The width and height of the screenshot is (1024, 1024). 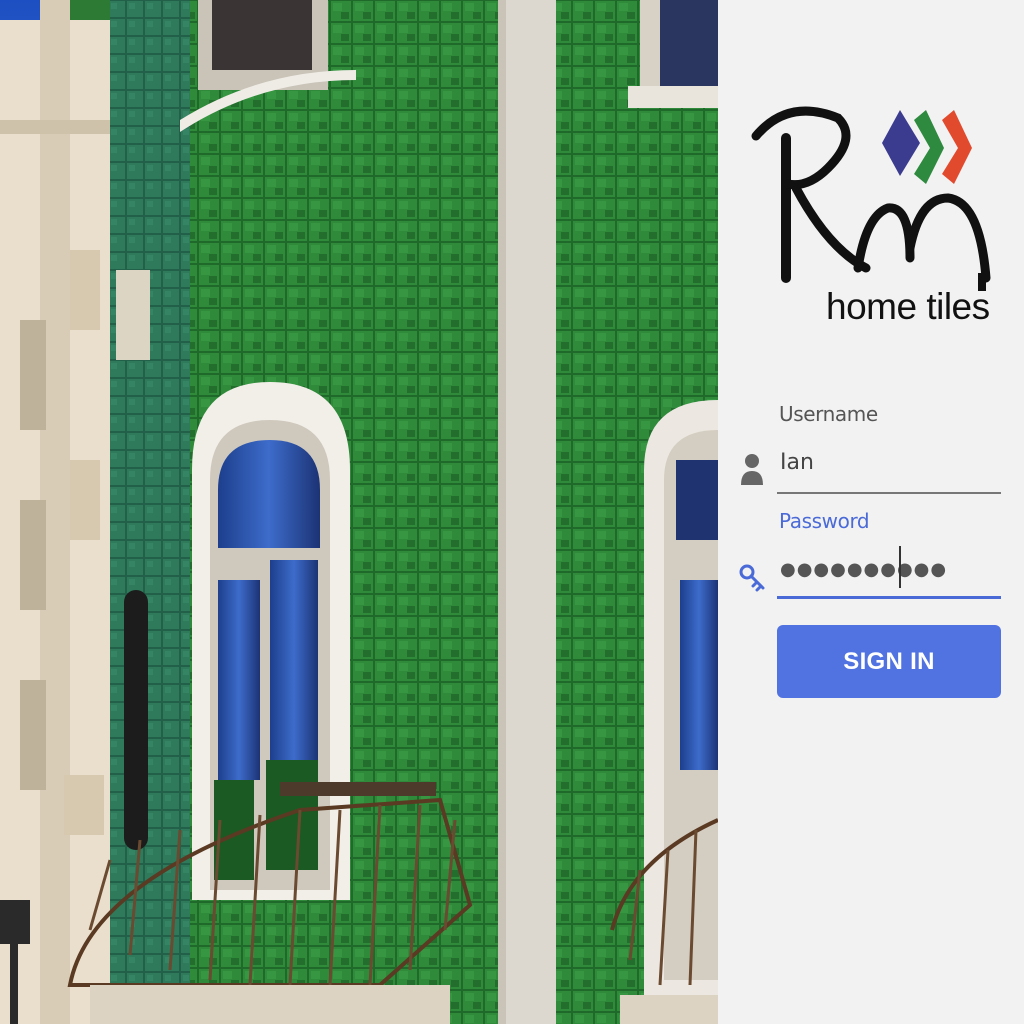 I want to click on password-input: ●●●●●●●●●●, so click(x=890, y=568).